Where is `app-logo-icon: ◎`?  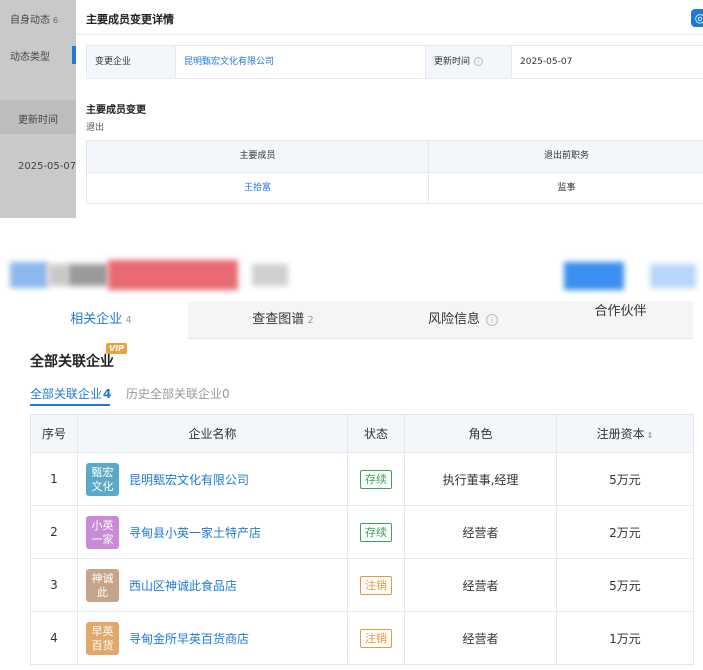 app-logo-icon: ◎ is located at coordinates (697, 18).